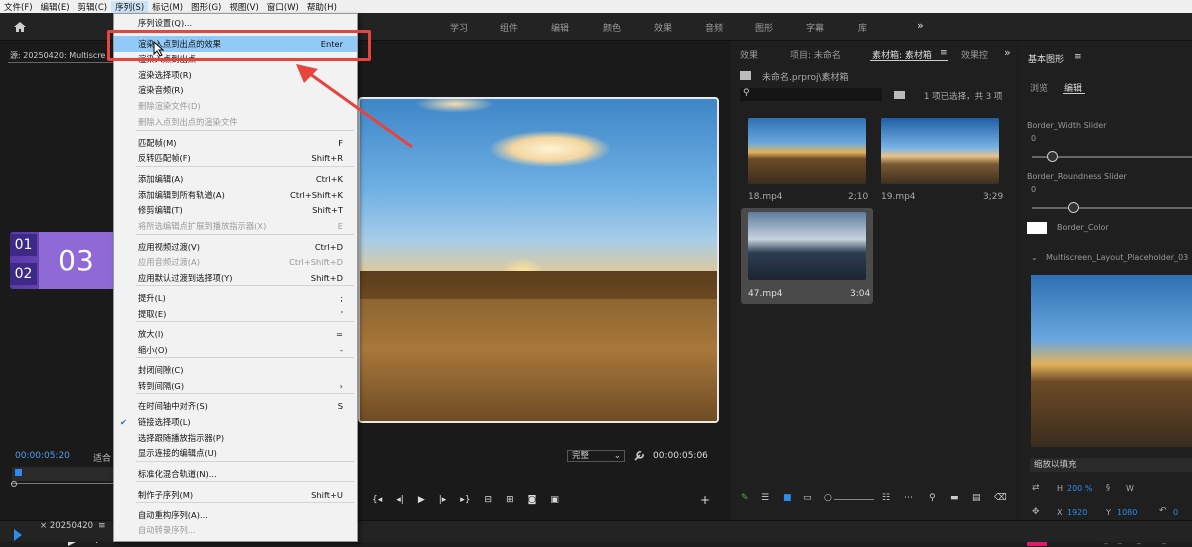  What do you see at coordinates (532, 502) in the screenshot?
I see `export-frame-icon: ◙` at bounding box center [532, 502].